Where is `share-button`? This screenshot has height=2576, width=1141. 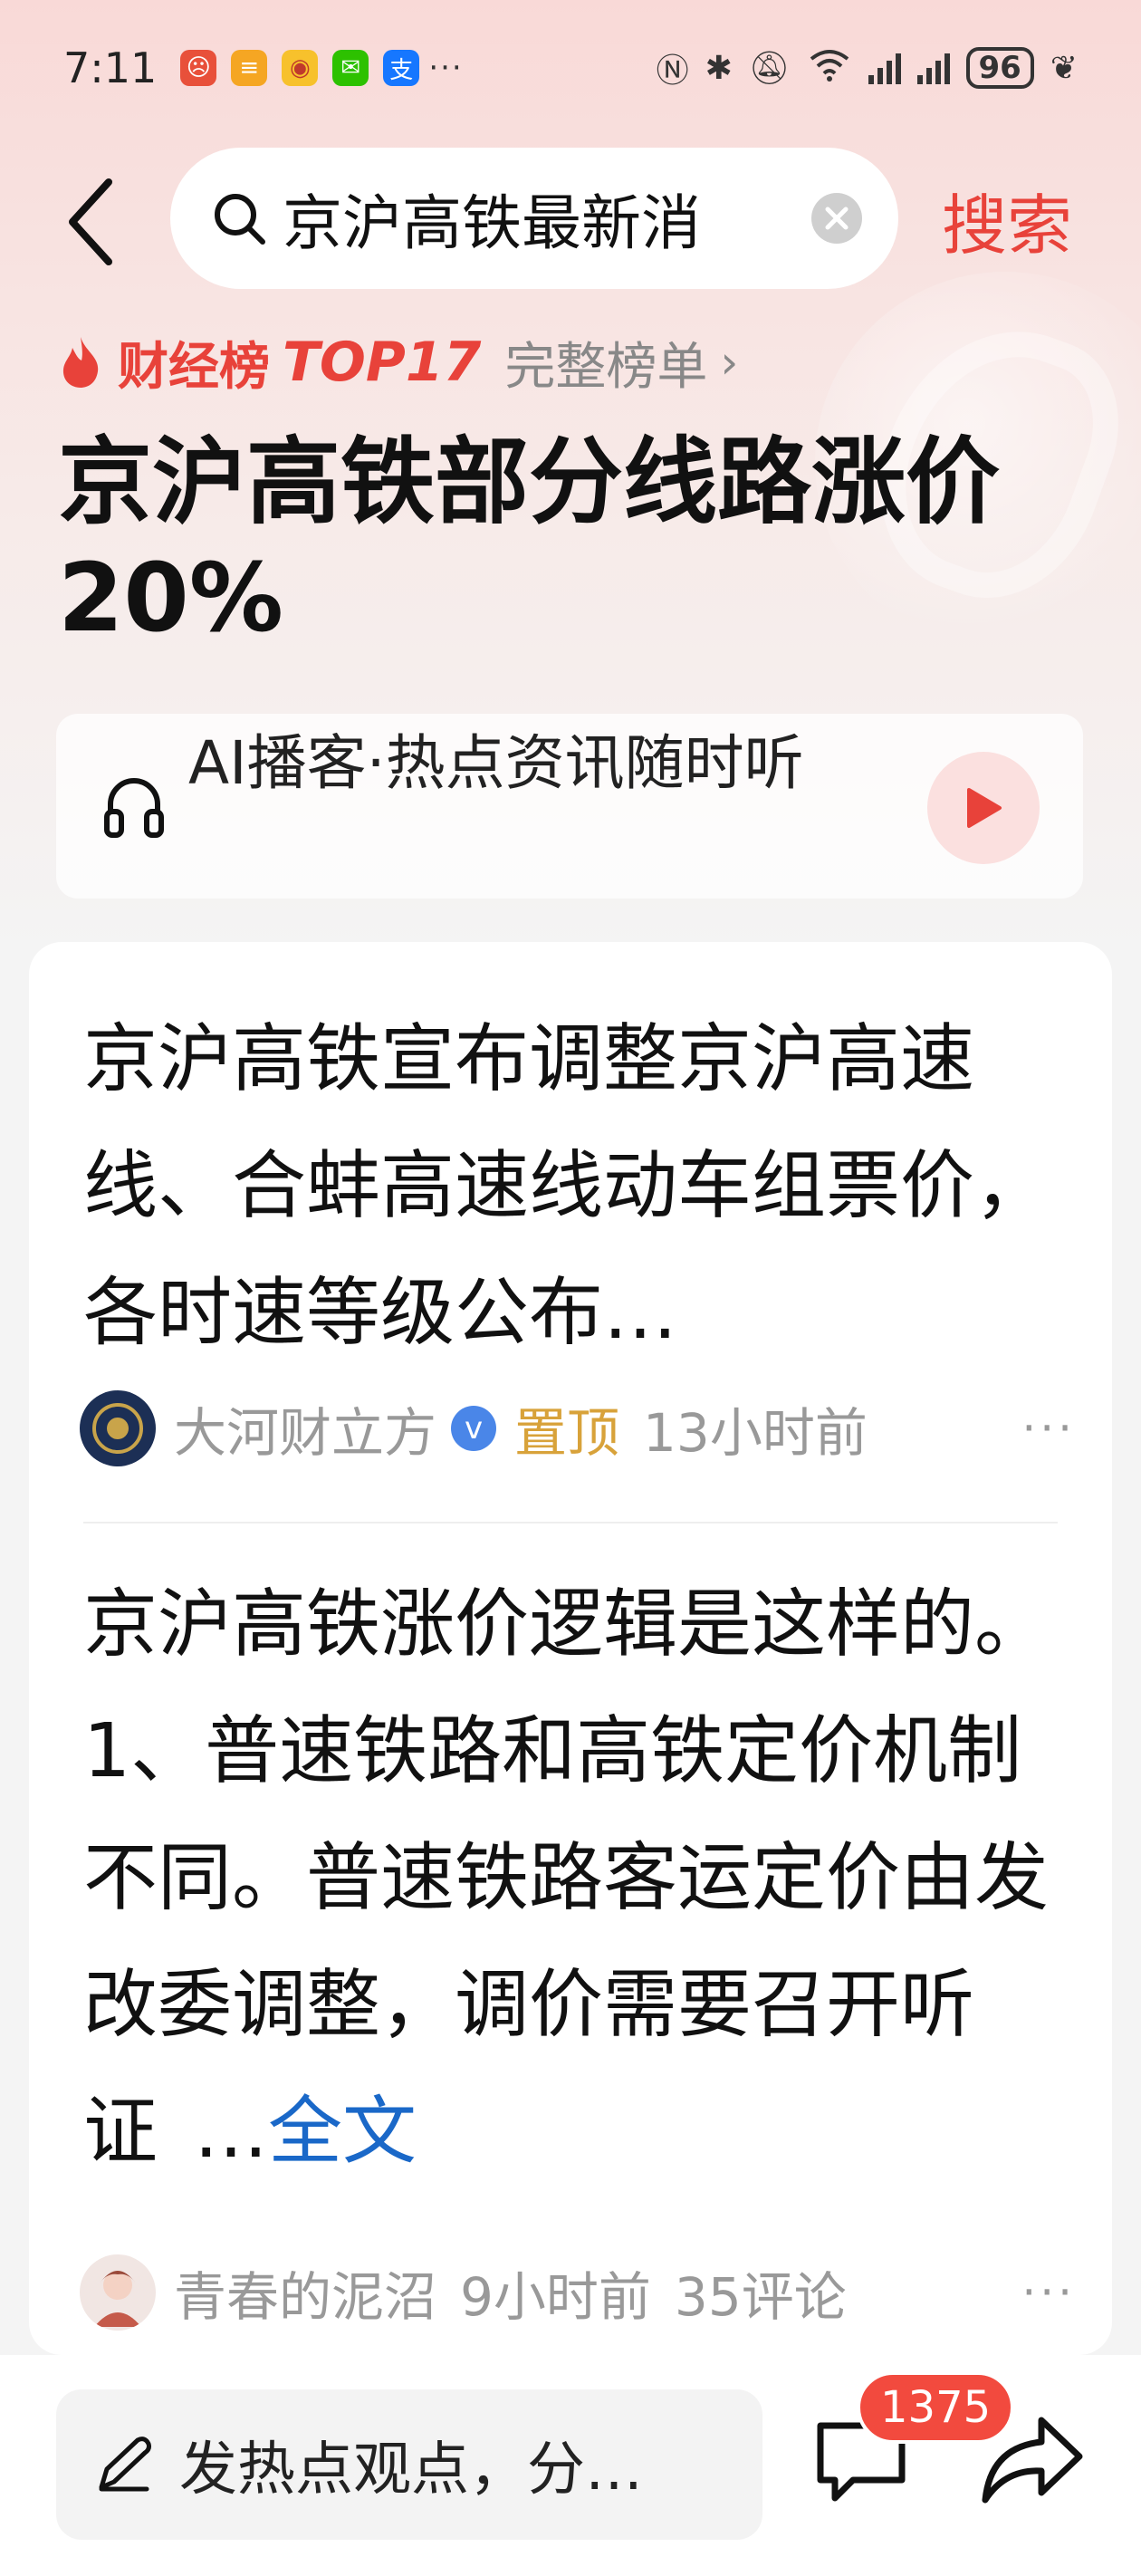
share-button is located at coordinates (1032, 2462).